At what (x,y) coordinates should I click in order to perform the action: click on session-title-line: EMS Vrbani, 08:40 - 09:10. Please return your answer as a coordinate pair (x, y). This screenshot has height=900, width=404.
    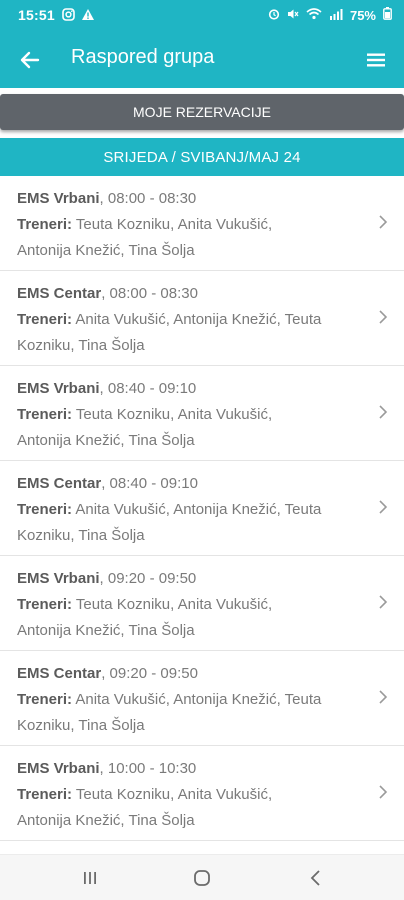
    Looking at the image, I should click on (190, 389).